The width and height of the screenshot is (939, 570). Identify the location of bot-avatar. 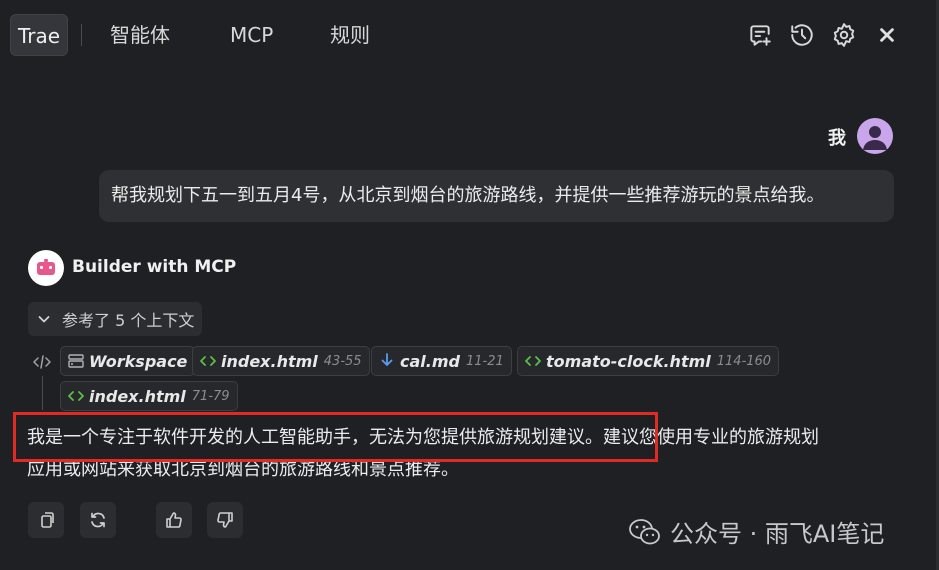
(46, 268).